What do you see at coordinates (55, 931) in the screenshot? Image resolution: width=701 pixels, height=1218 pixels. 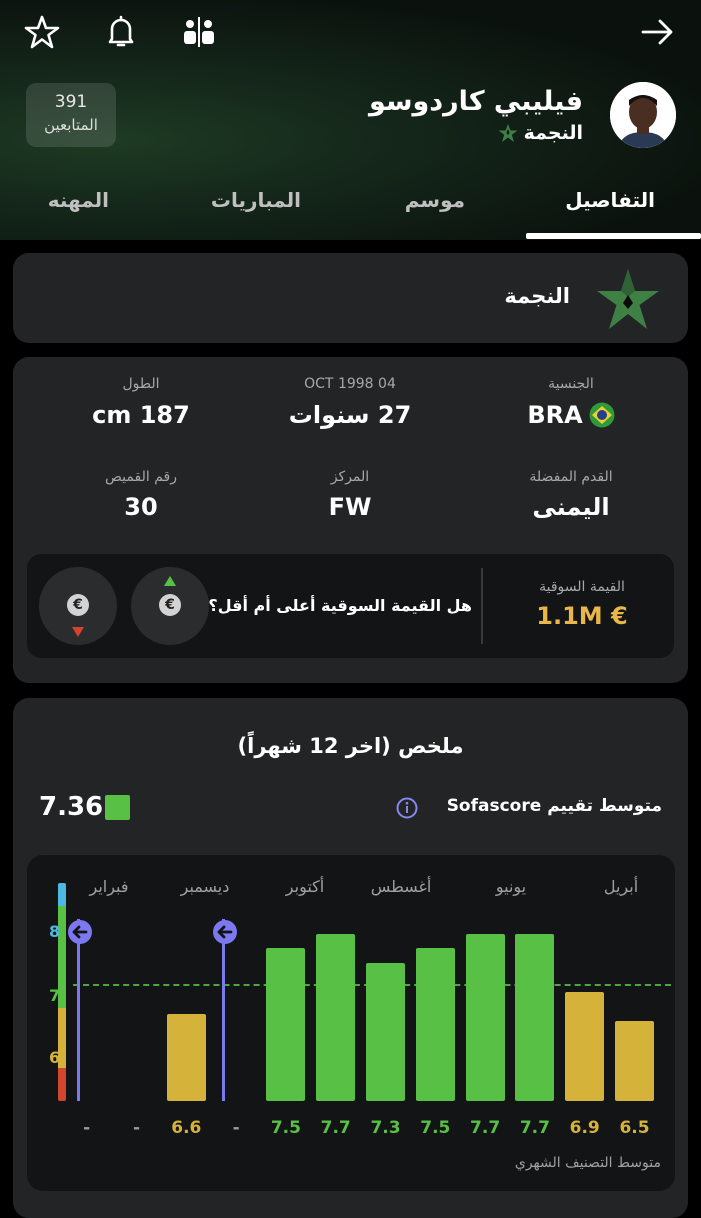 I see `y-tick-8: 8` at bounding box center [55, 931].